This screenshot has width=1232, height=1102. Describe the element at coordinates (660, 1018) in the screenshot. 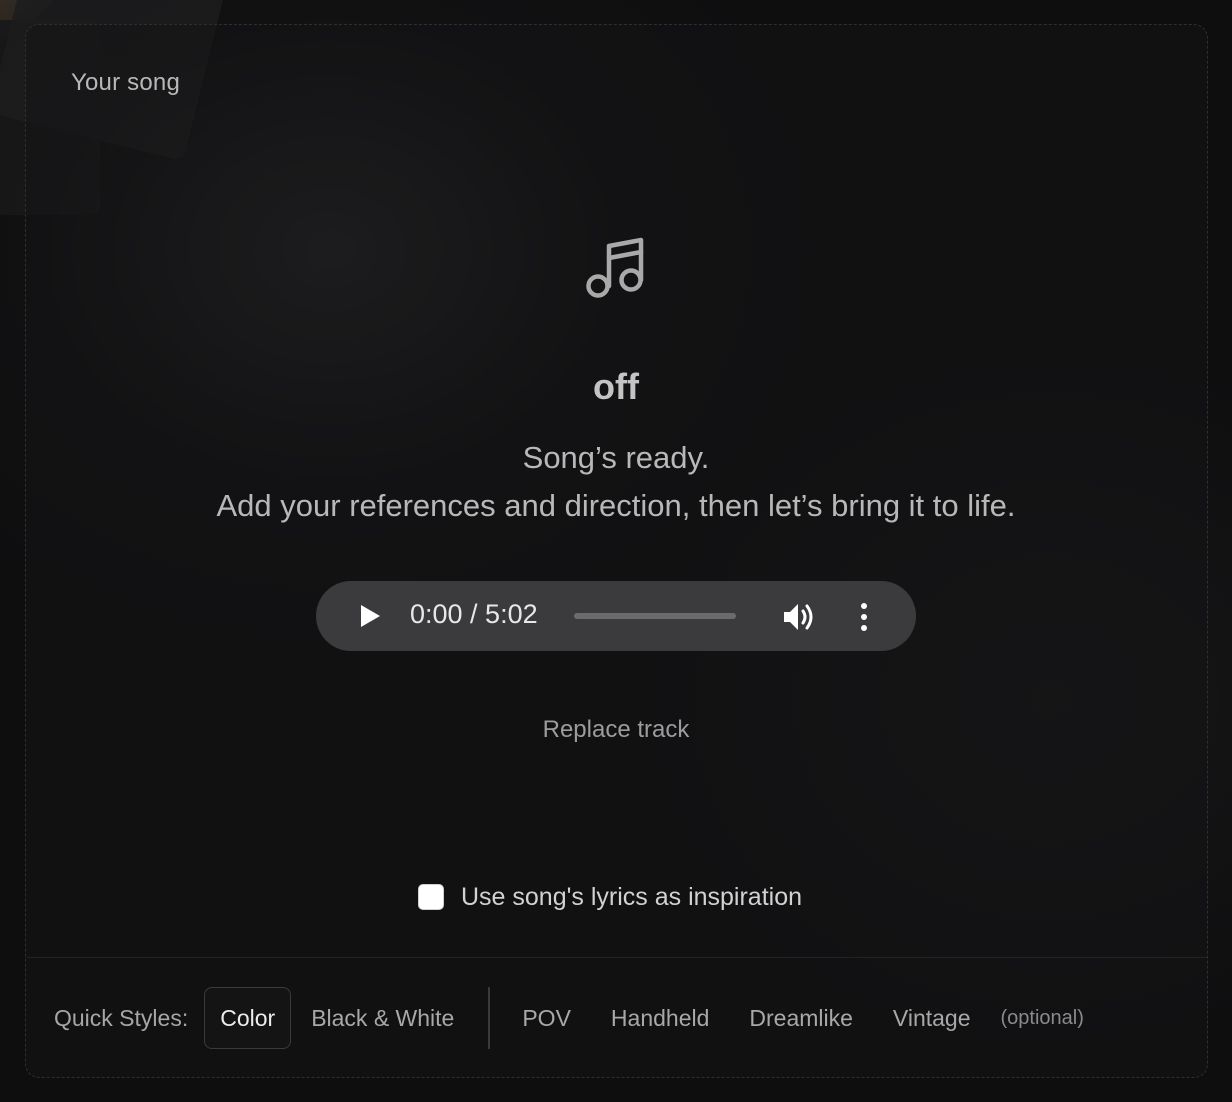

I see `style-handheld-button: Handheld` at that location.